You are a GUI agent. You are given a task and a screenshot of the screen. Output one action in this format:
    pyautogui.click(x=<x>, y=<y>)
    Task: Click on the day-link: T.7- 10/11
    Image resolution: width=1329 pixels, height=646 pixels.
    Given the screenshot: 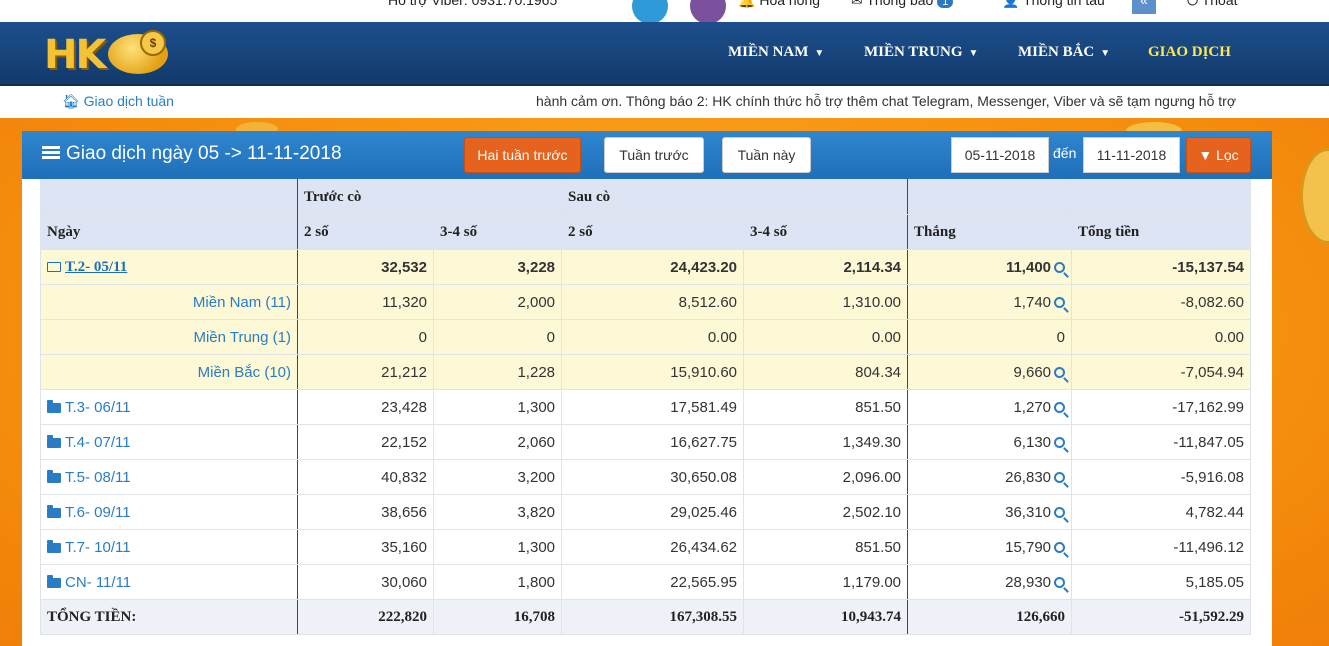 What is the action you would take?
    pyautogui.click(x=98, y=547)
    